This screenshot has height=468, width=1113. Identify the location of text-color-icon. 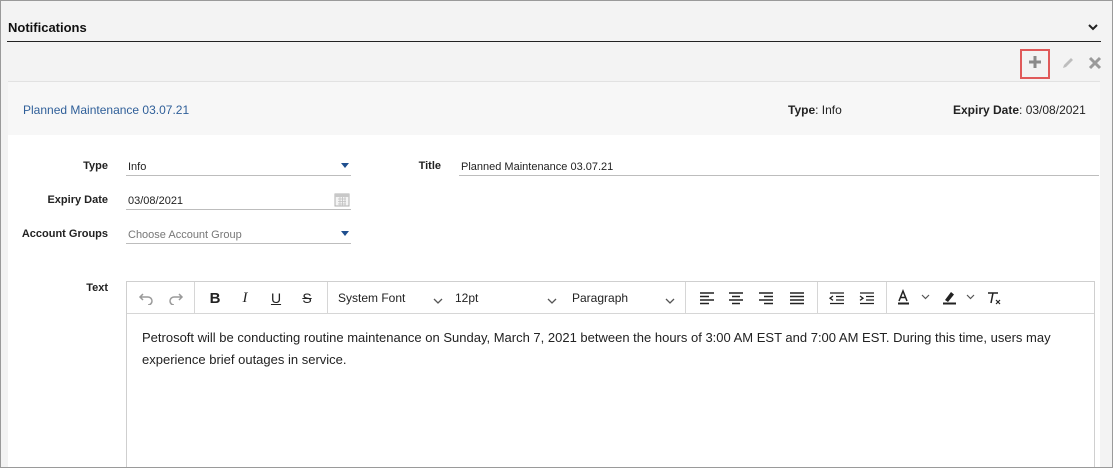
(915, 298).